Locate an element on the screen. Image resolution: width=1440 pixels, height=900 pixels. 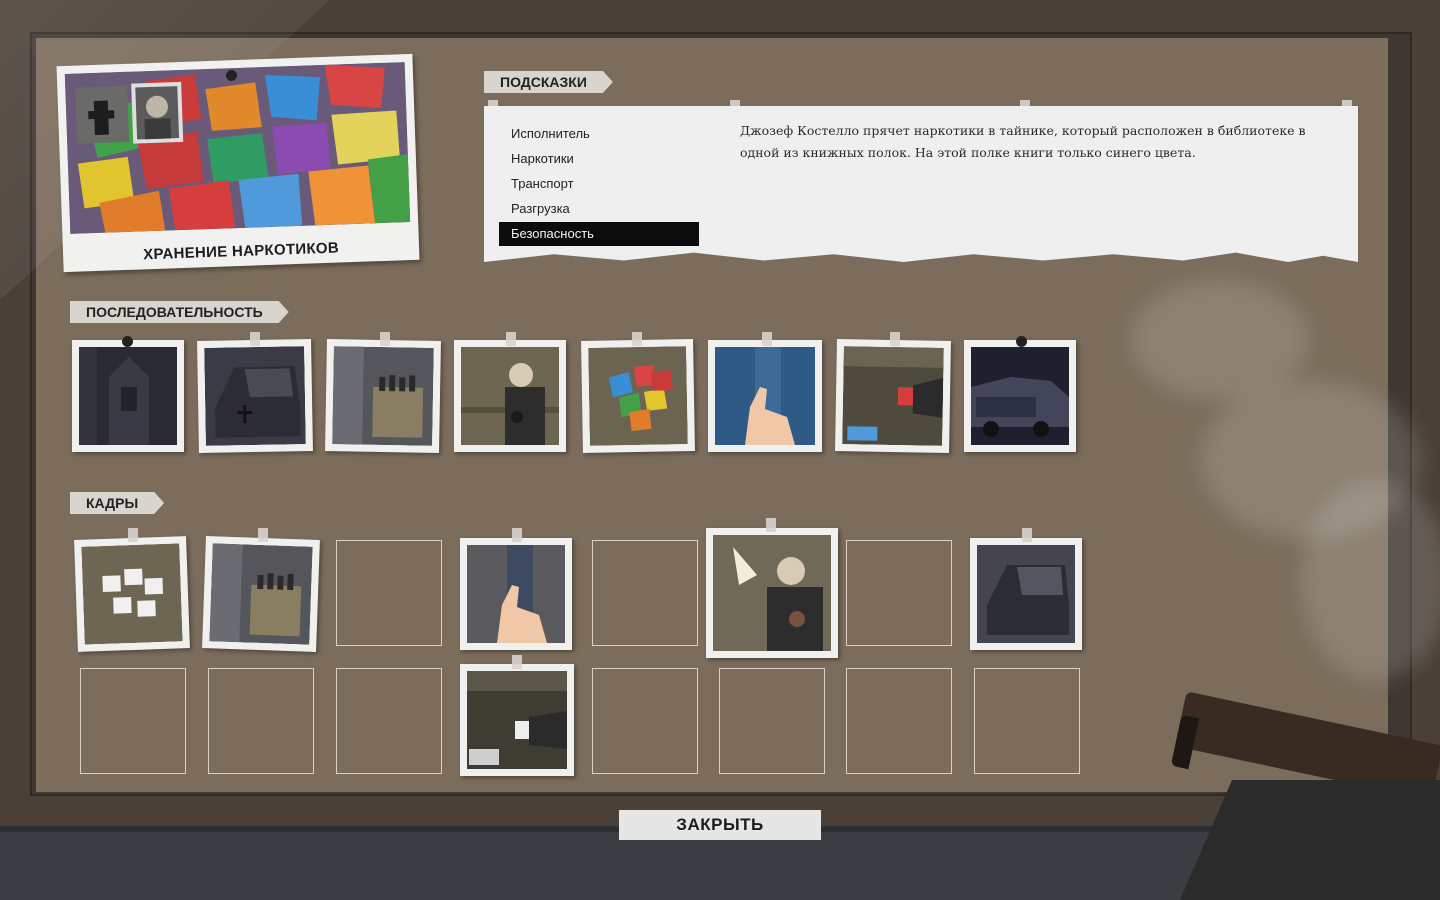
frame-photo-crate is located at coordinates (261, 594).